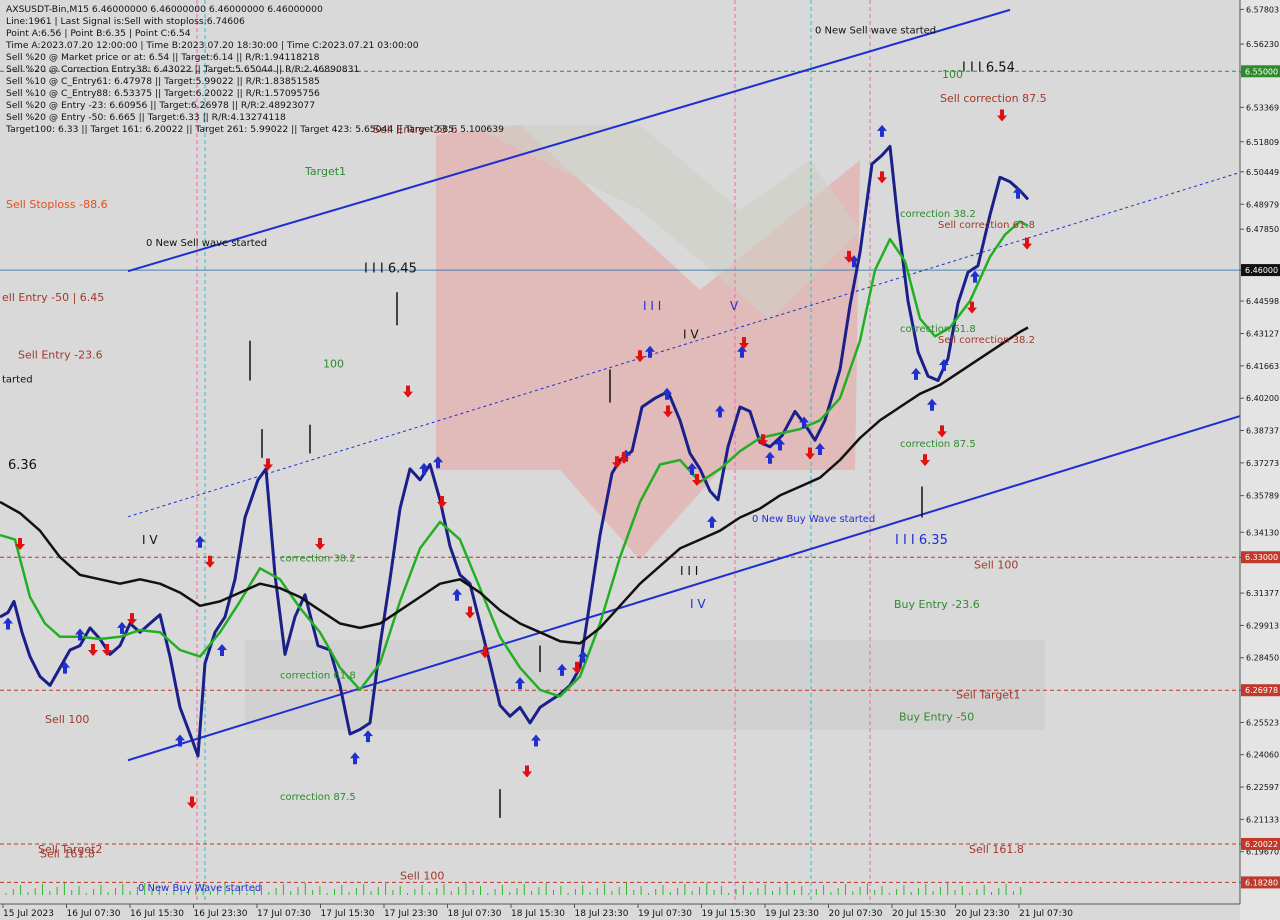  What do you see at coordinates (1261, 882) in the screenshot?
I see `price-tag-label: 6.18280` at bounding box center [1261, 882].